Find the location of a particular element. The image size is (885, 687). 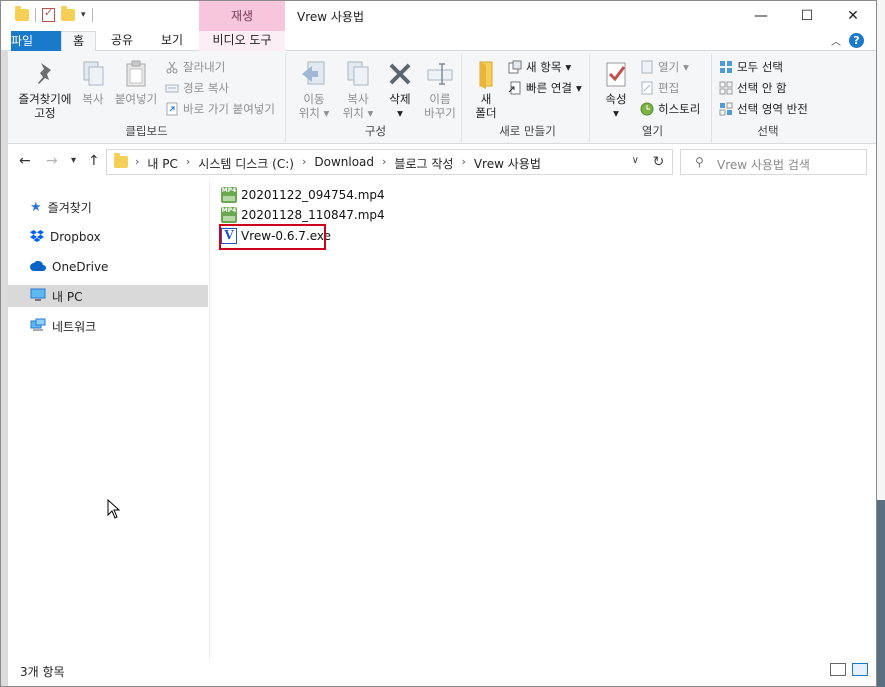

organize-group: 이동 위치 ▾ 복사 위치 ▾ 삭제 ▾ 이름 바꾸기 구성 is located at coordinates (376, 98).